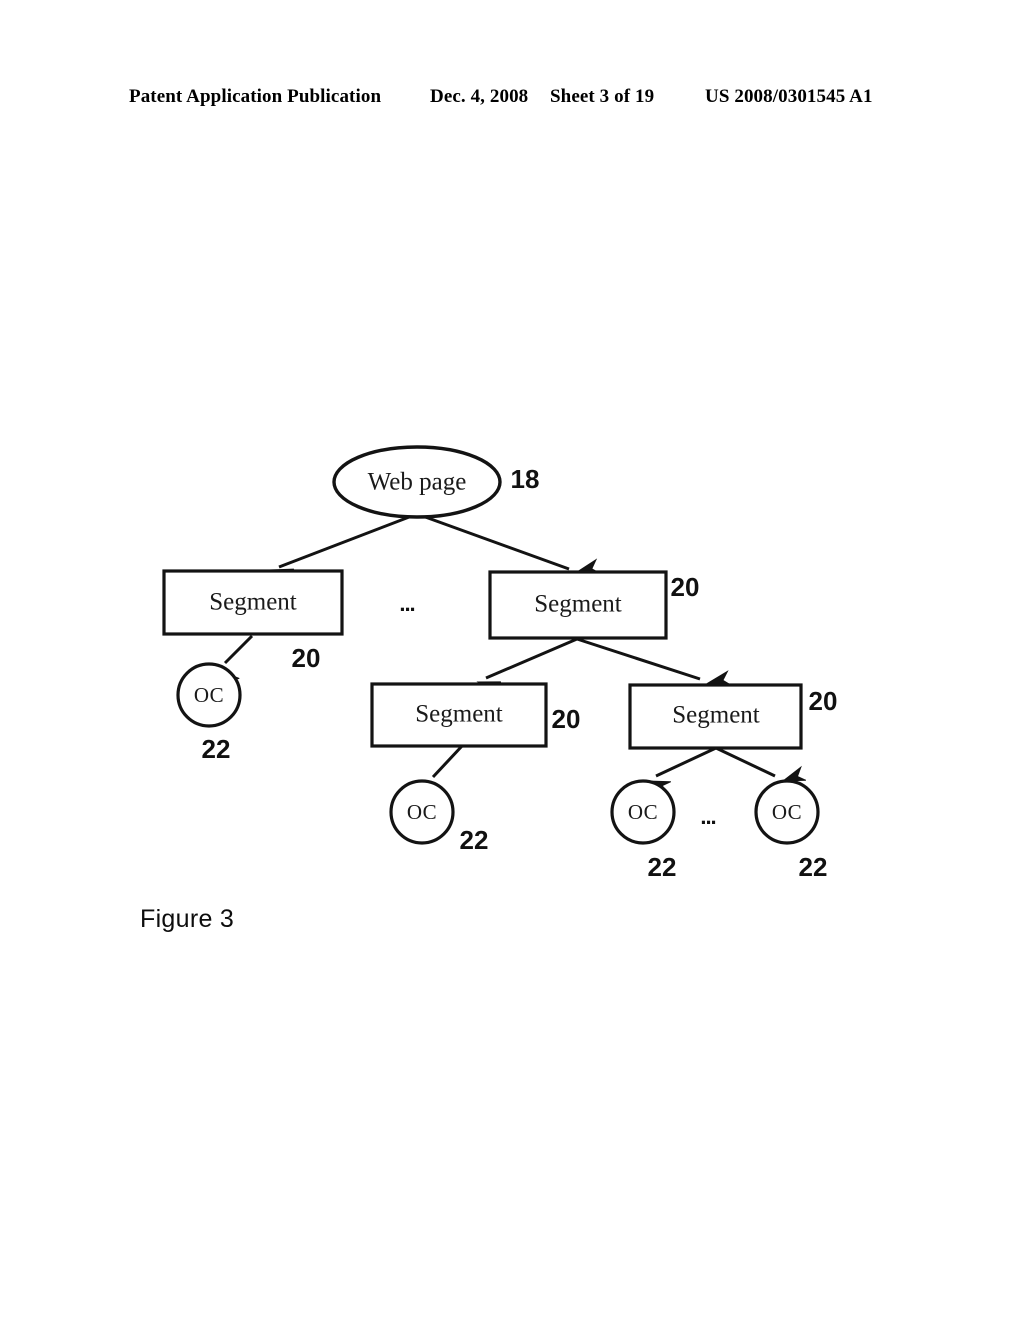 Image resolution: width=1024 pixels, height=1320 pixels. I want to click on node-segment-l2-right: Segment, so click(715, 716).